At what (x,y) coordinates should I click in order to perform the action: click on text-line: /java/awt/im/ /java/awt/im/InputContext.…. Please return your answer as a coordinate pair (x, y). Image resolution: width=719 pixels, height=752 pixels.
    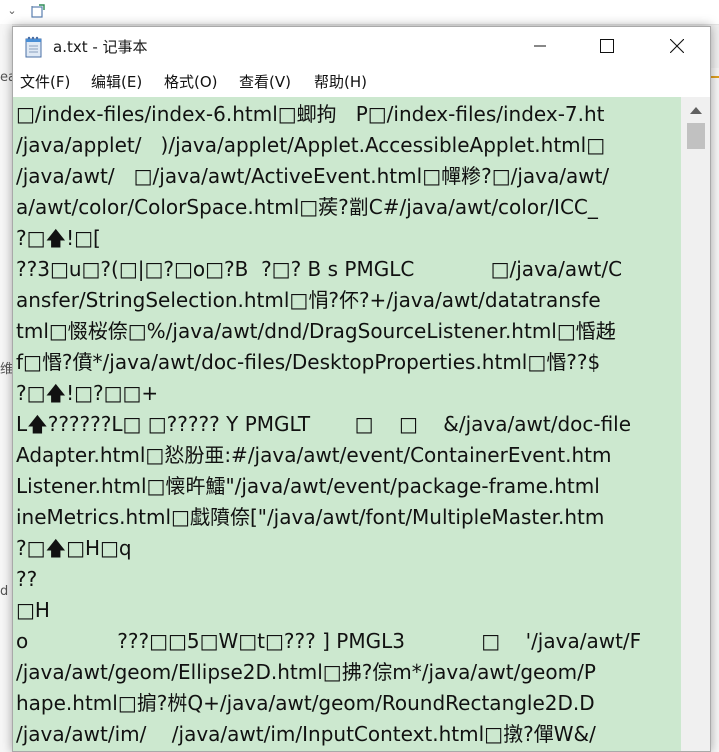
    Looking at the image, I should click on (306, 734).